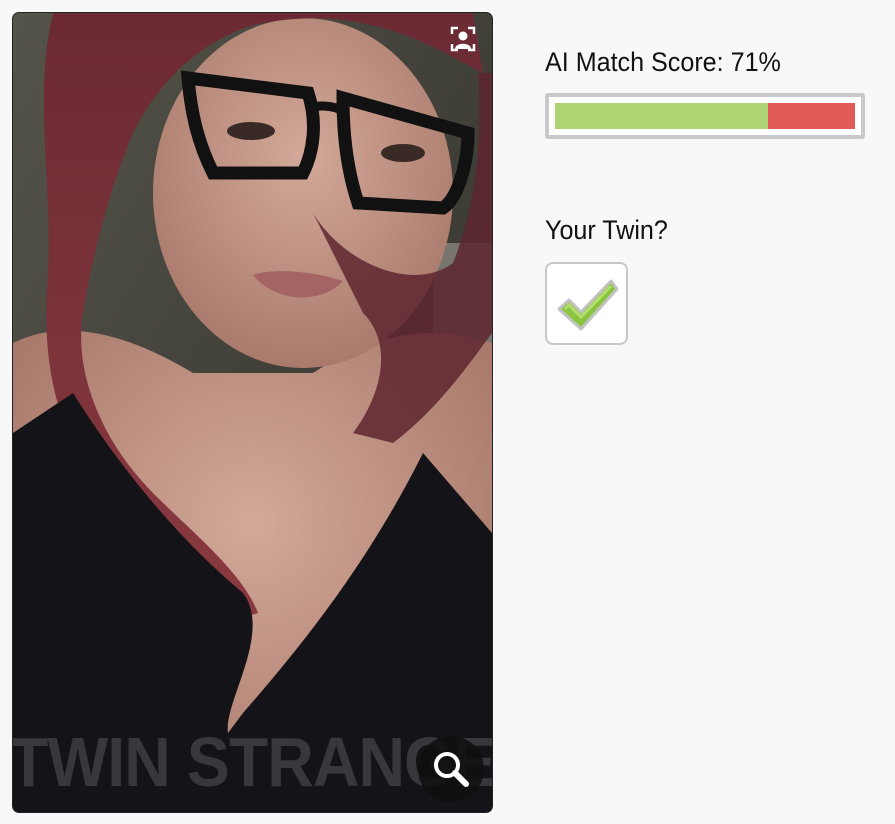  I want to click on your-twin-checkbox, so click(586, 303).